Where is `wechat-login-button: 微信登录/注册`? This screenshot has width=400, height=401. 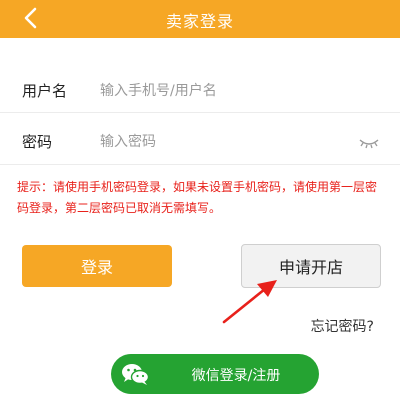 wechat-login-button: 微信登录/注册 is located at coordinates (215, 374).